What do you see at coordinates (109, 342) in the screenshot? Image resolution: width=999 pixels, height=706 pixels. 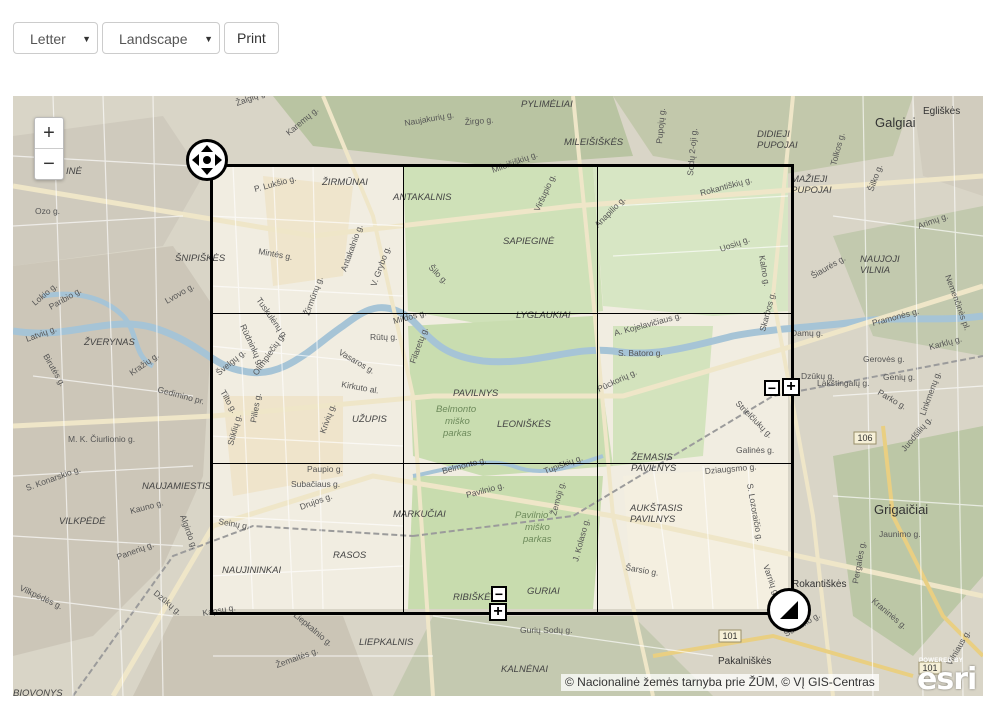 I see `district-label: ŽVERYNAS` at bounding box center [109, 342].